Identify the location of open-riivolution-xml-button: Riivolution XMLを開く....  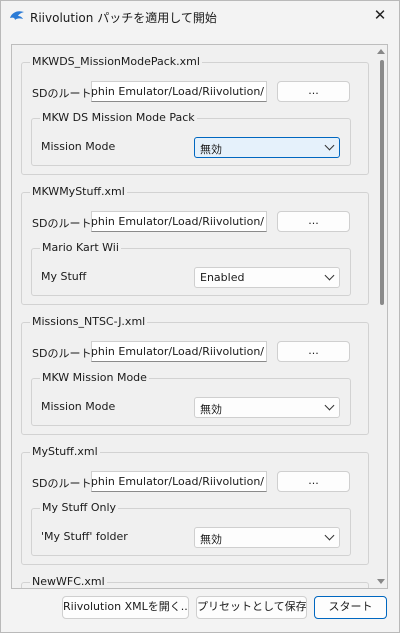
(125, 607).